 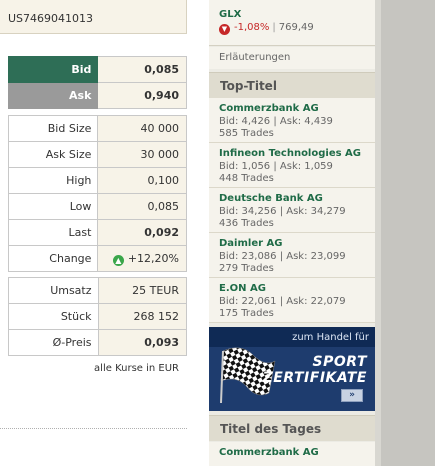 I want to click on titel-des-tages-heading: Titel des Tages, so click(x=292, y=428).